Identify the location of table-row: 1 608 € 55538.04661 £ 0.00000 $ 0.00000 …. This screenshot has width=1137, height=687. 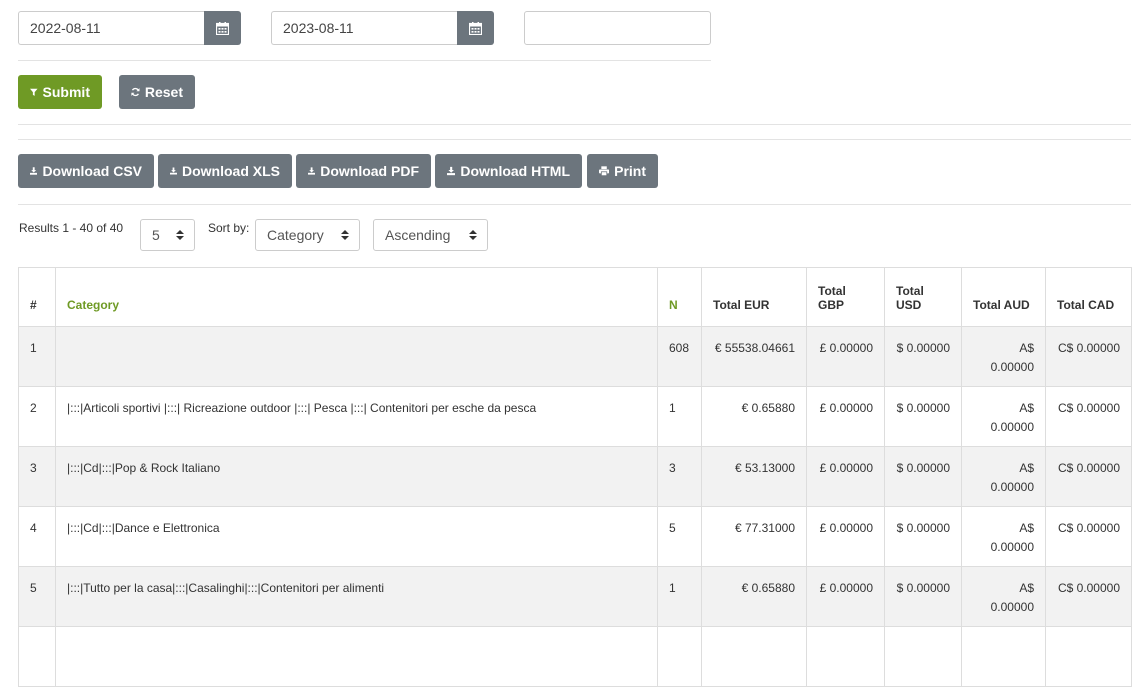
(575, 356).